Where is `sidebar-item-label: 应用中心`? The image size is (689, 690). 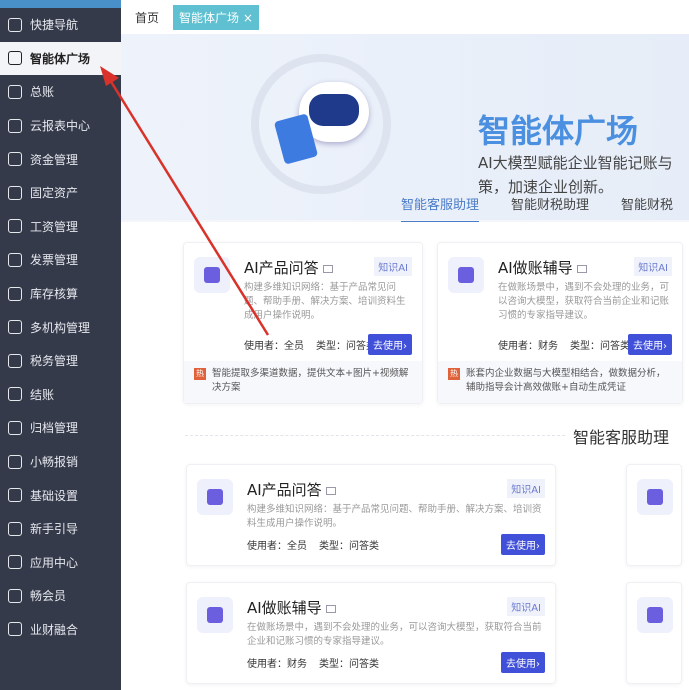 sidebar-item-label: 应用中心 is located at coordinates (54, 562).